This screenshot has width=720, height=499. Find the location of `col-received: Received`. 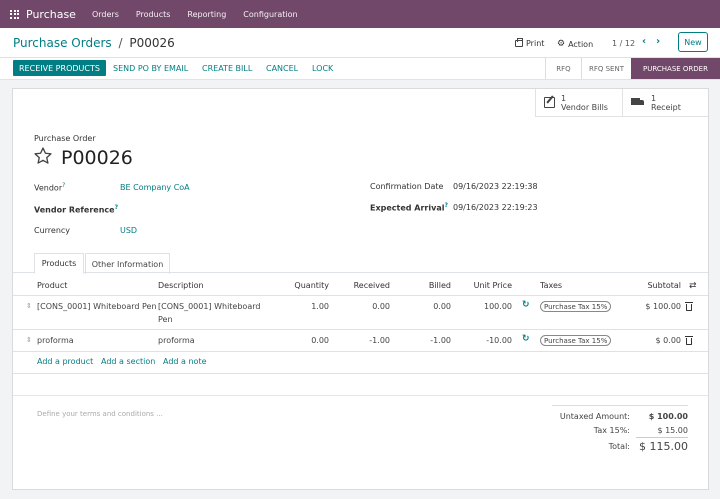

col-received: Received is located at coordinates (361, 285).